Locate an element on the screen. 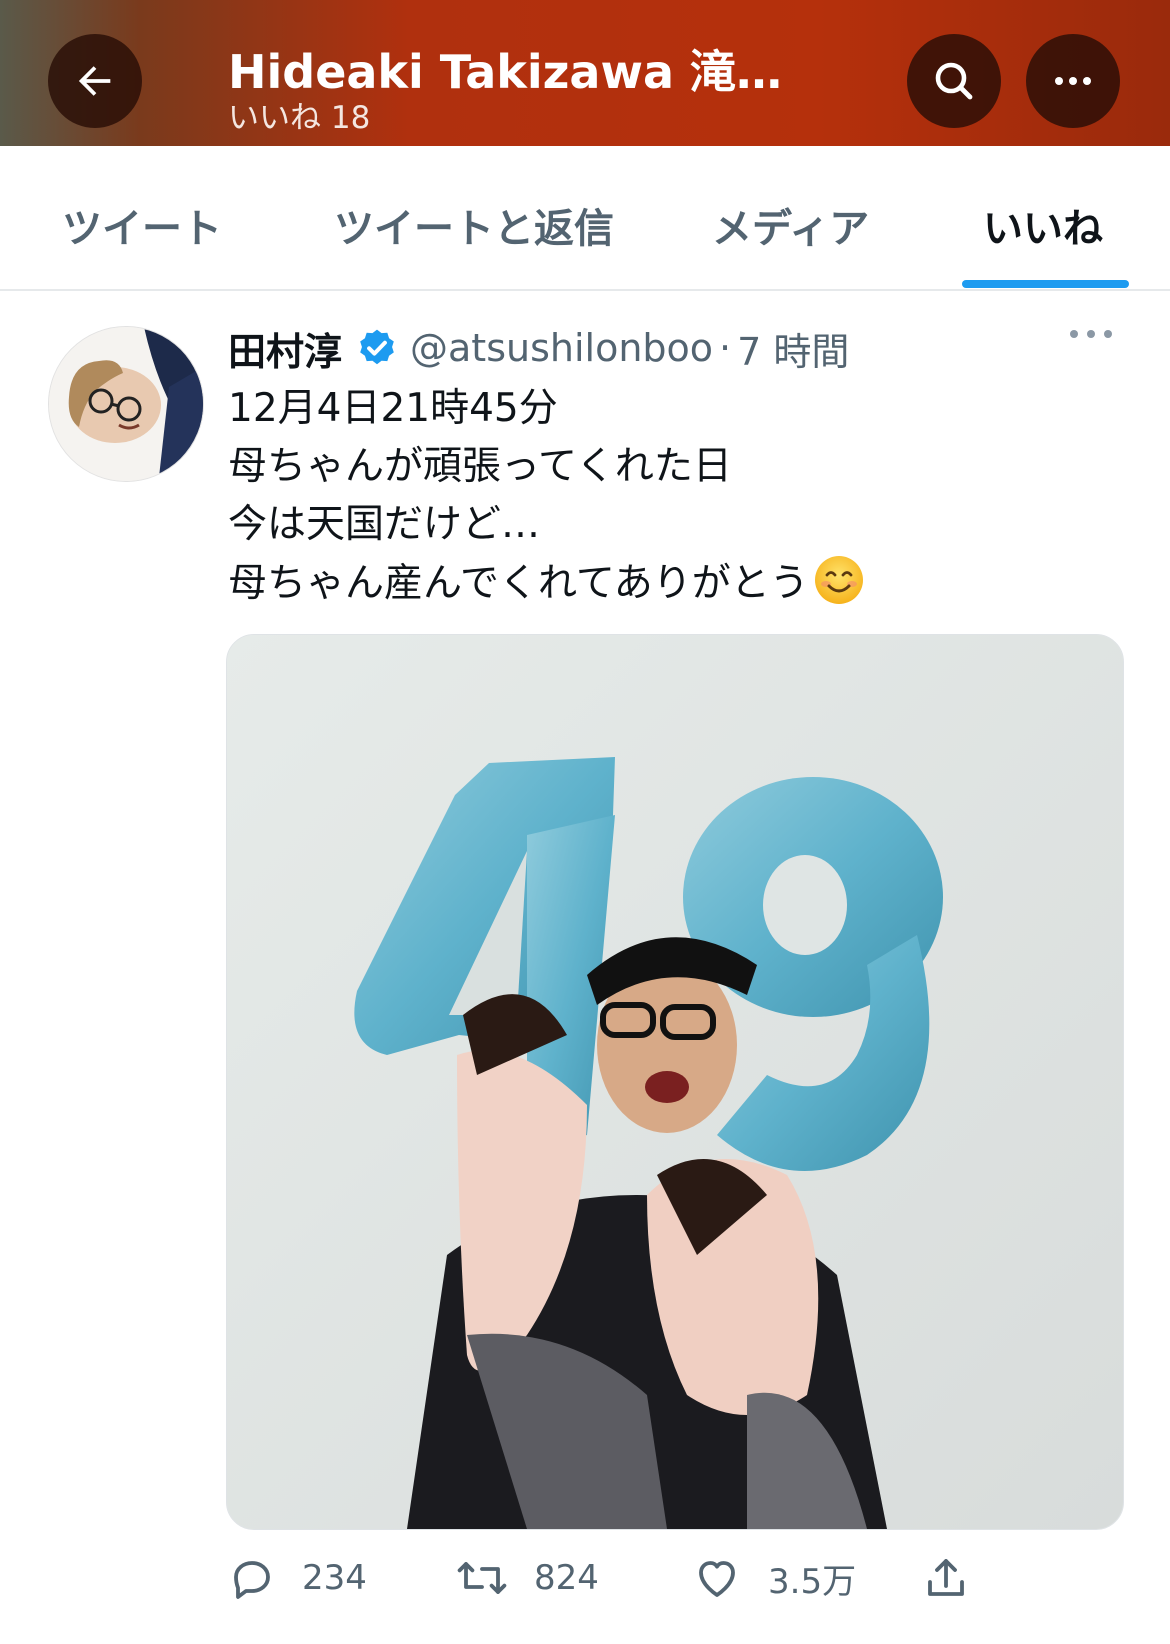 The height and width of the screenshot is (1644, 1170). author-avatar is located at coordinates (126, 404).